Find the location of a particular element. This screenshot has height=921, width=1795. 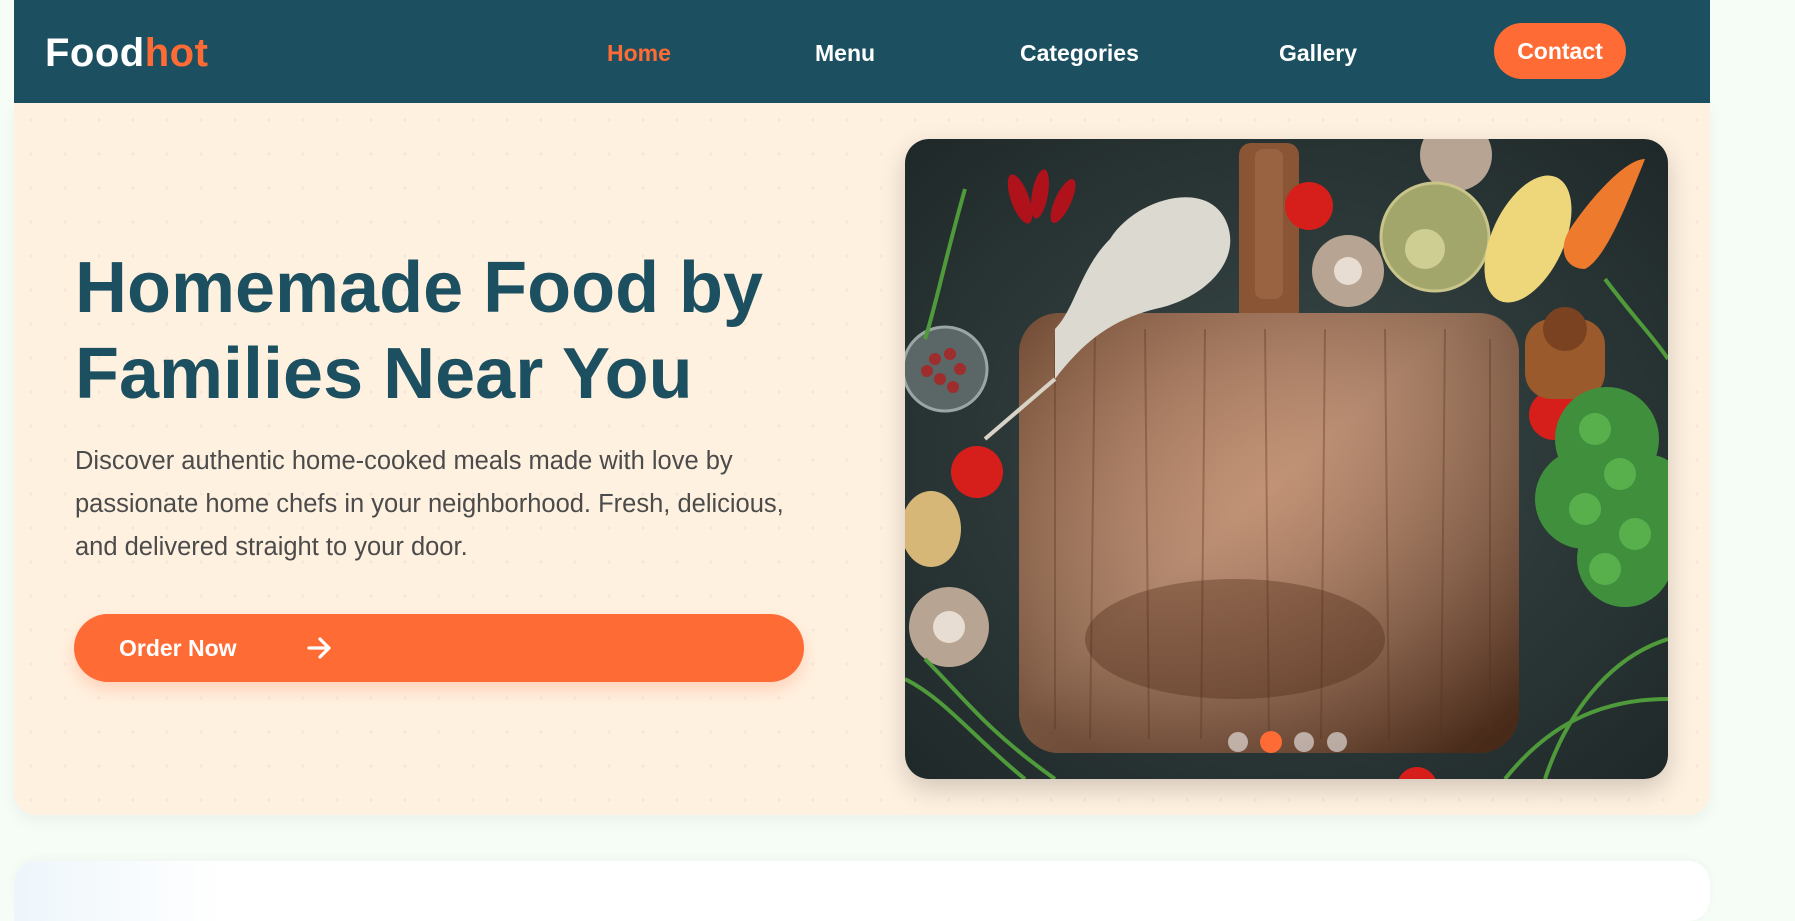

arrow-right-icon is located at coordinates (319, 648).